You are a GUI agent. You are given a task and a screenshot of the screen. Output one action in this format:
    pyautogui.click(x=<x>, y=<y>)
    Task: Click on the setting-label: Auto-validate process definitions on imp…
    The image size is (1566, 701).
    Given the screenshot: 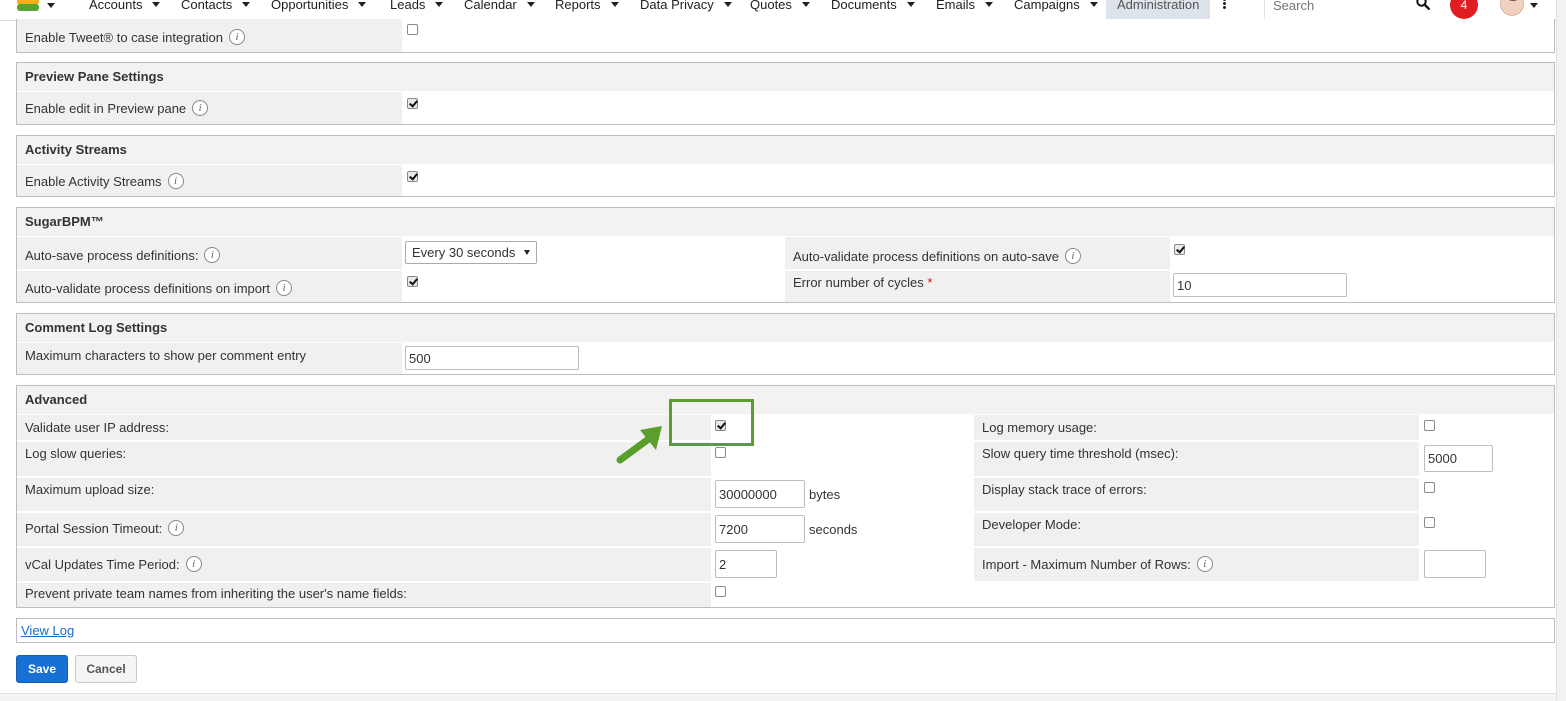 What is the action you would take?
    pyautogui.click(x=209, y=286)
    